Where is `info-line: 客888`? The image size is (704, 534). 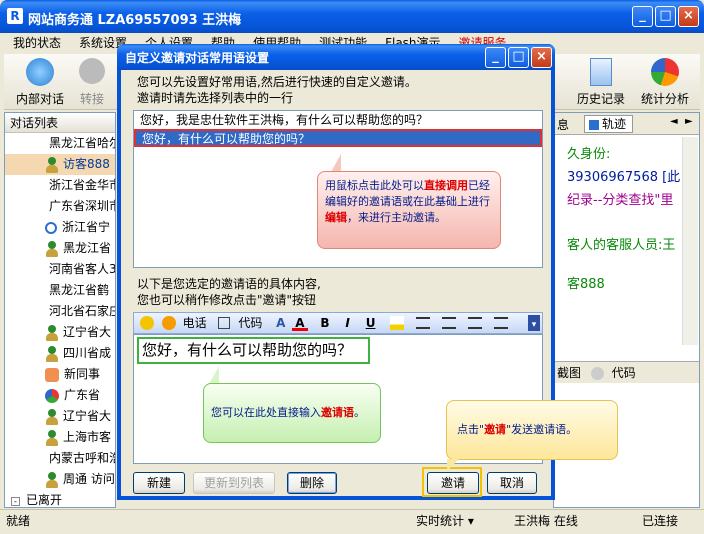 info-line: 客888 is located at coordinates (586, 284).